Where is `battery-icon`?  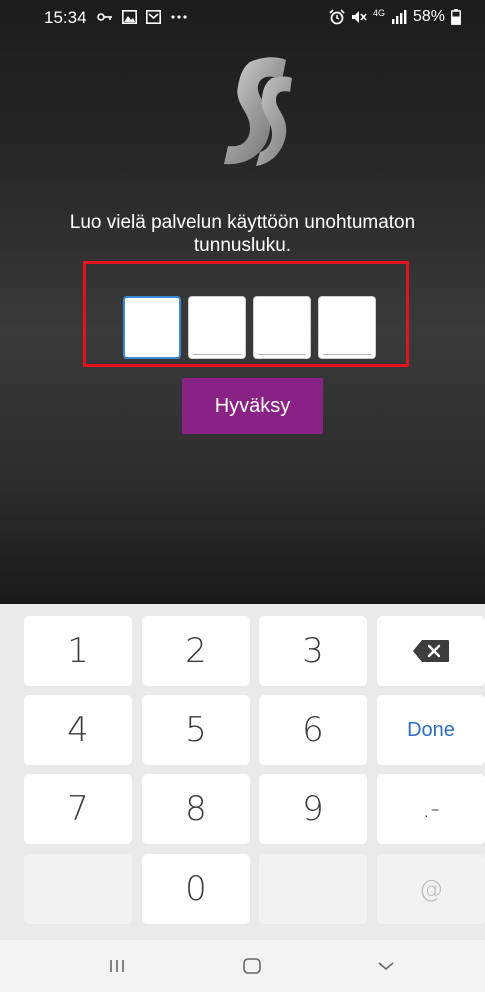 battery-icon is located at coordinates (456, 17).